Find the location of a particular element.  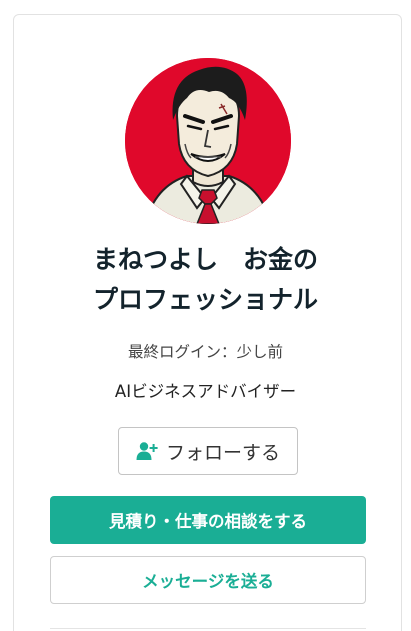

profile-title: AIビジネスアドバイザー is located at coordinates (205, 391).